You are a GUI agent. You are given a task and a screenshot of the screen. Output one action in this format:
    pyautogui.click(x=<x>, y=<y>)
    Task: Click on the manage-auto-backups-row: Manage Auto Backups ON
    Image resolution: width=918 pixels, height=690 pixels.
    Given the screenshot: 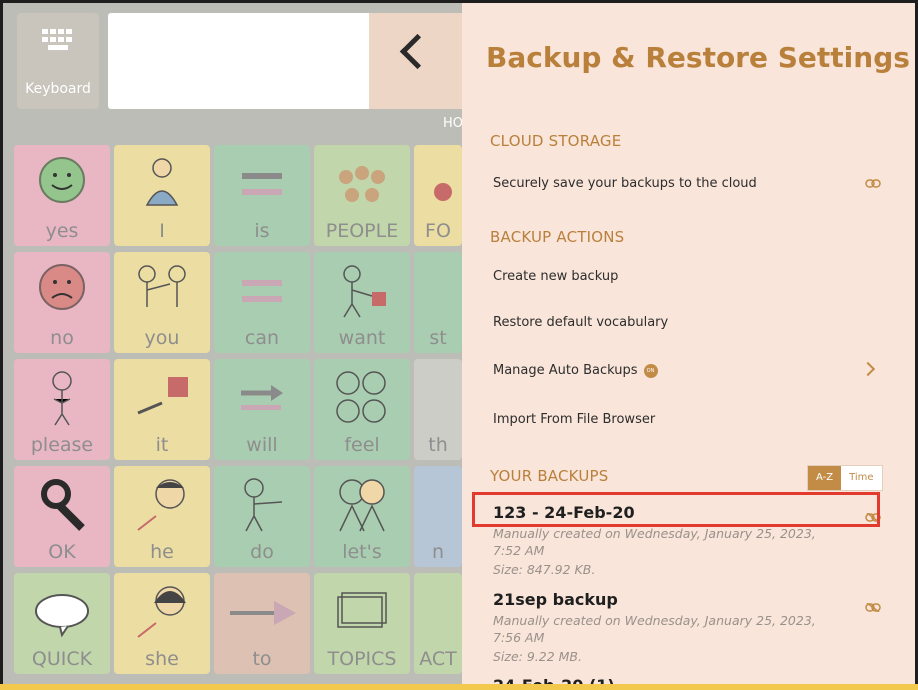 What is the action you would take?
    pyautogui.click(x=575, y=370)
    